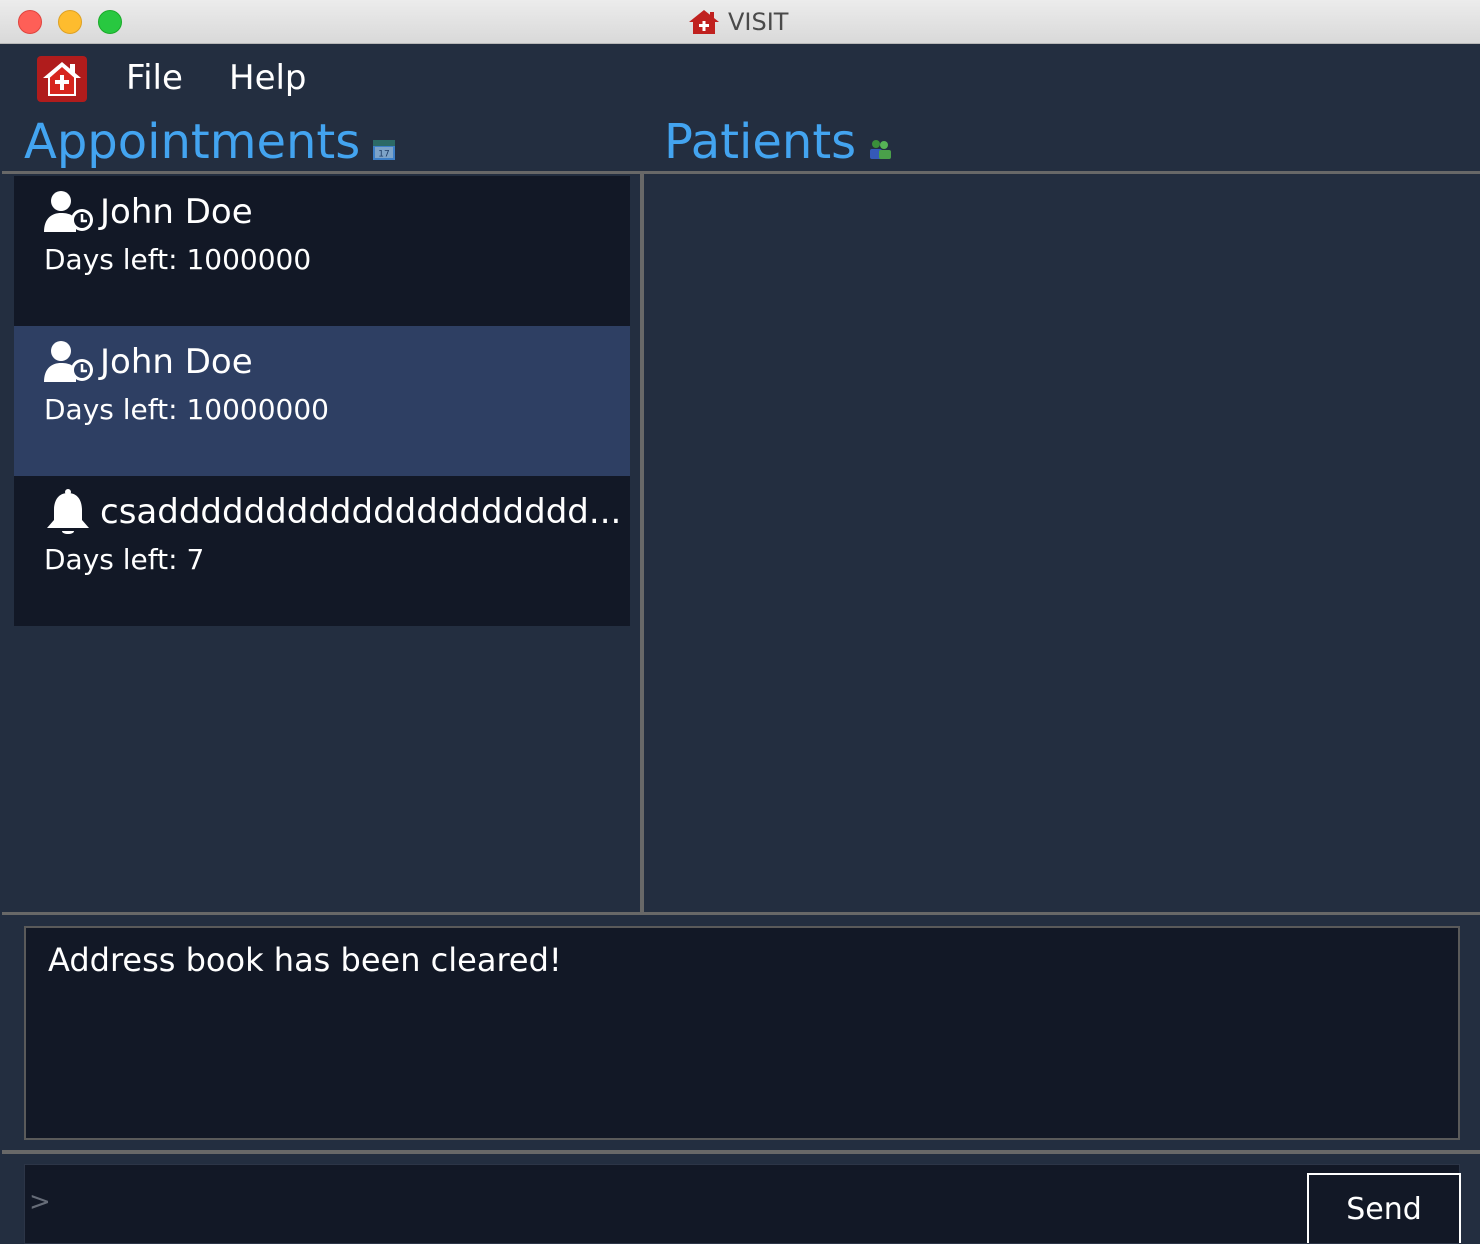 The height and width of the screenshot is (1244, 1480). What do you see at coordinates (30, 22) in the screenshot?
I see `close-window-button` at bounding box center [30, 22].